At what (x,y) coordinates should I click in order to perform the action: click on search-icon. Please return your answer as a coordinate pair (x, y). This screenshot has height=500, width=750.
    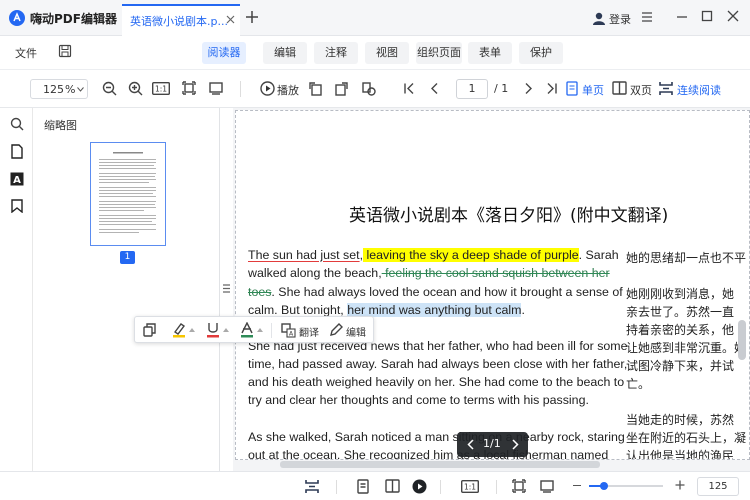
    Looking at the image, I should click on (17, 124).